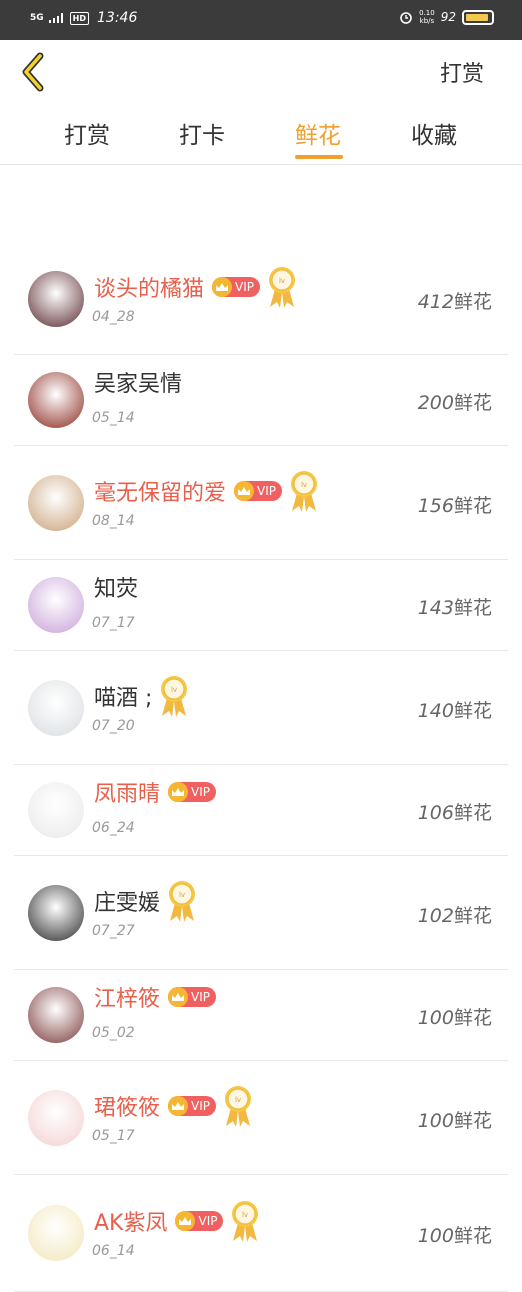 Image resolution: width=522 pixels, height=1292 pixels. What do you see at coordinates (113, 930) in the screenshot?
I see `gift-date: 07_27` at bounding box center [113, 930].